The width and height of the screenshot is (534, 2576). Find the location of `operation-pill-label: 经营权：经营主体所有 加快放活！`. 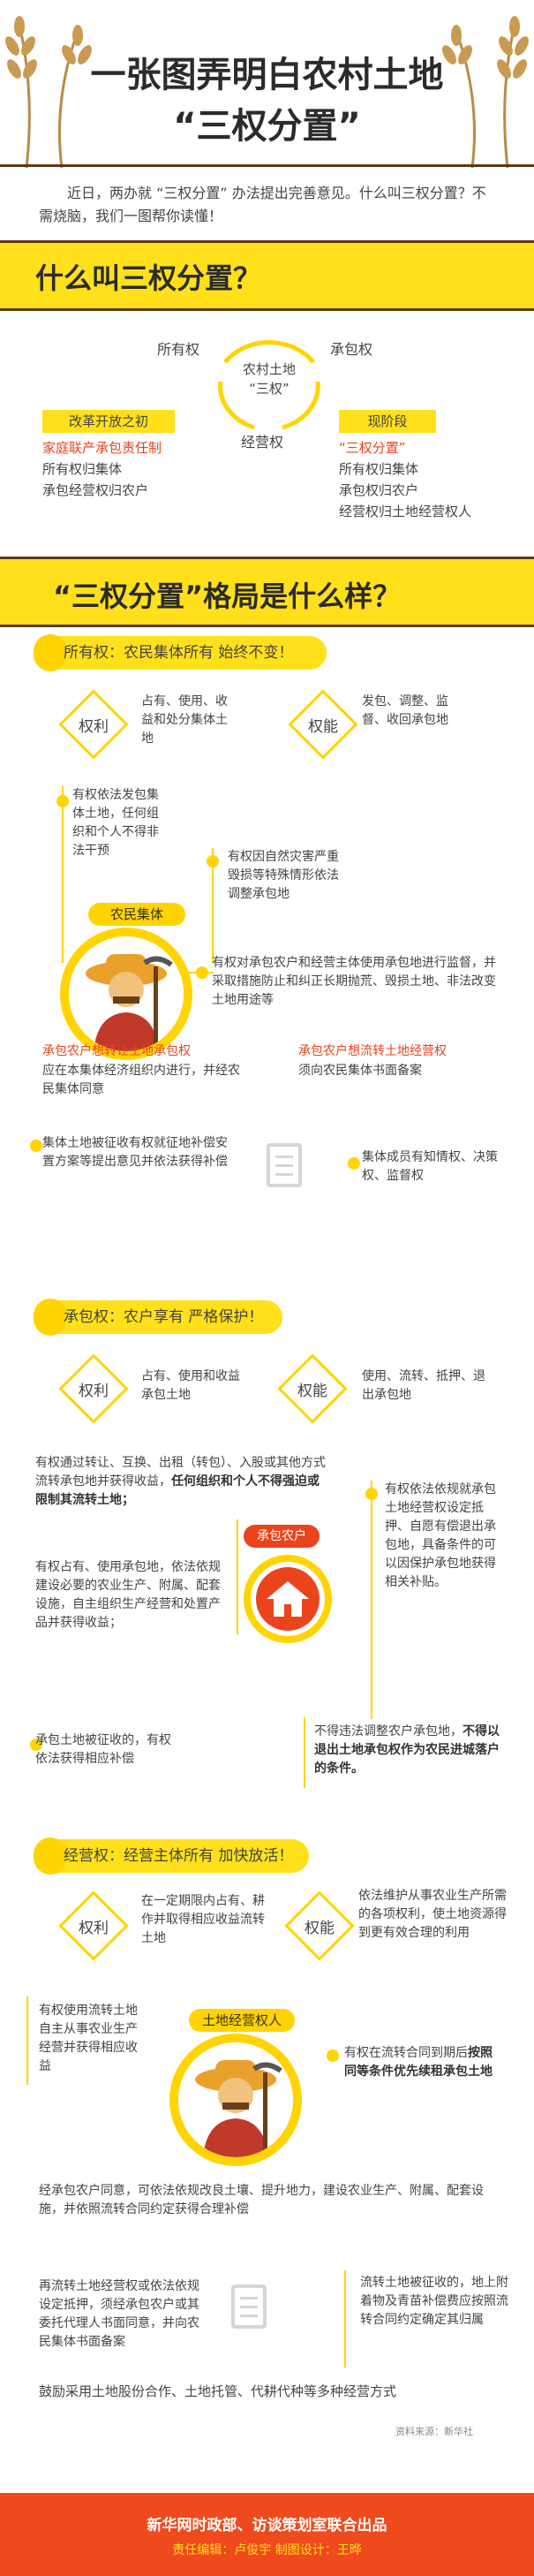

operation-pill-label: 经营权：经营主体所有 加快放活！ is located at coordinates (179, 1856).